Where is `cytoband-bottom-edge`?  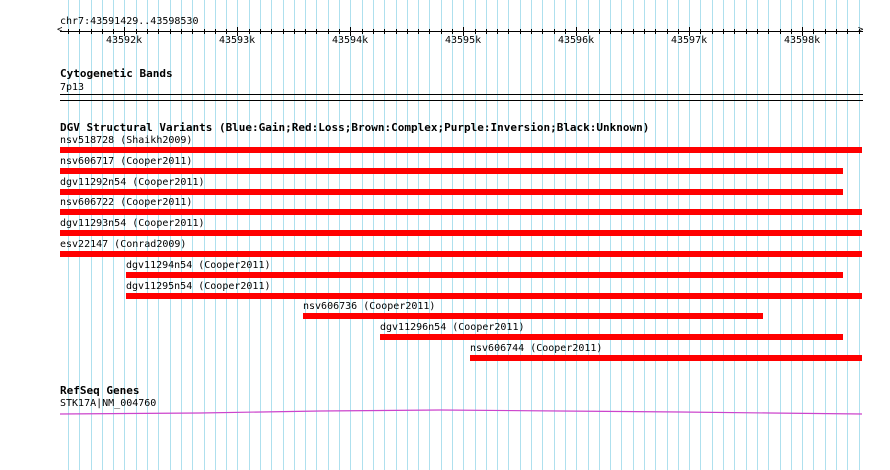 cytoband-bottom-edge is located at coordinates (461, 100).